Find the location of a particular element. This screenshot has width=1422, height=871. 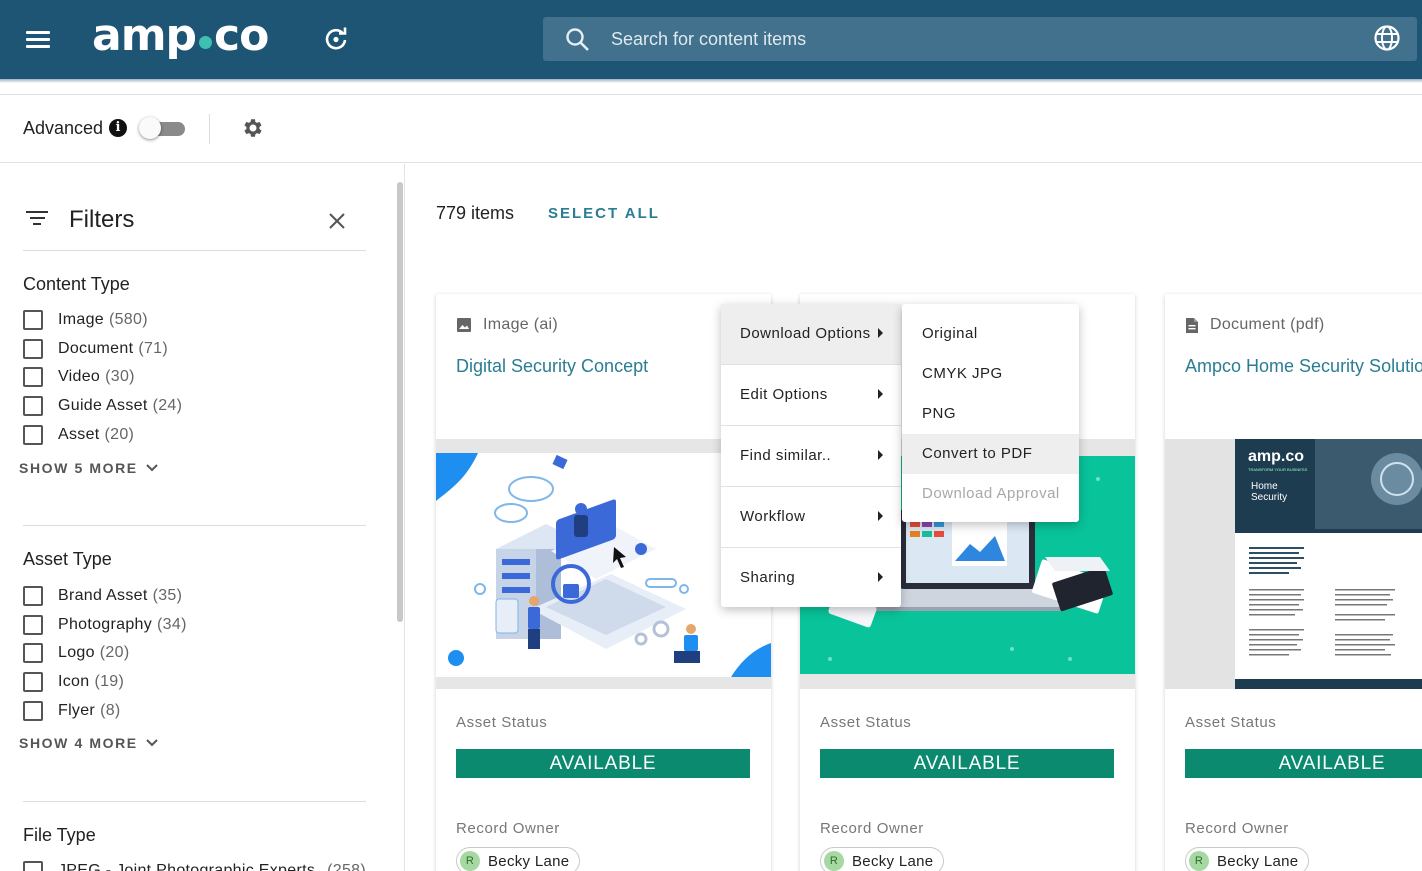

filter-option: Brand Asset (35) is located at coordinates (102, 596).